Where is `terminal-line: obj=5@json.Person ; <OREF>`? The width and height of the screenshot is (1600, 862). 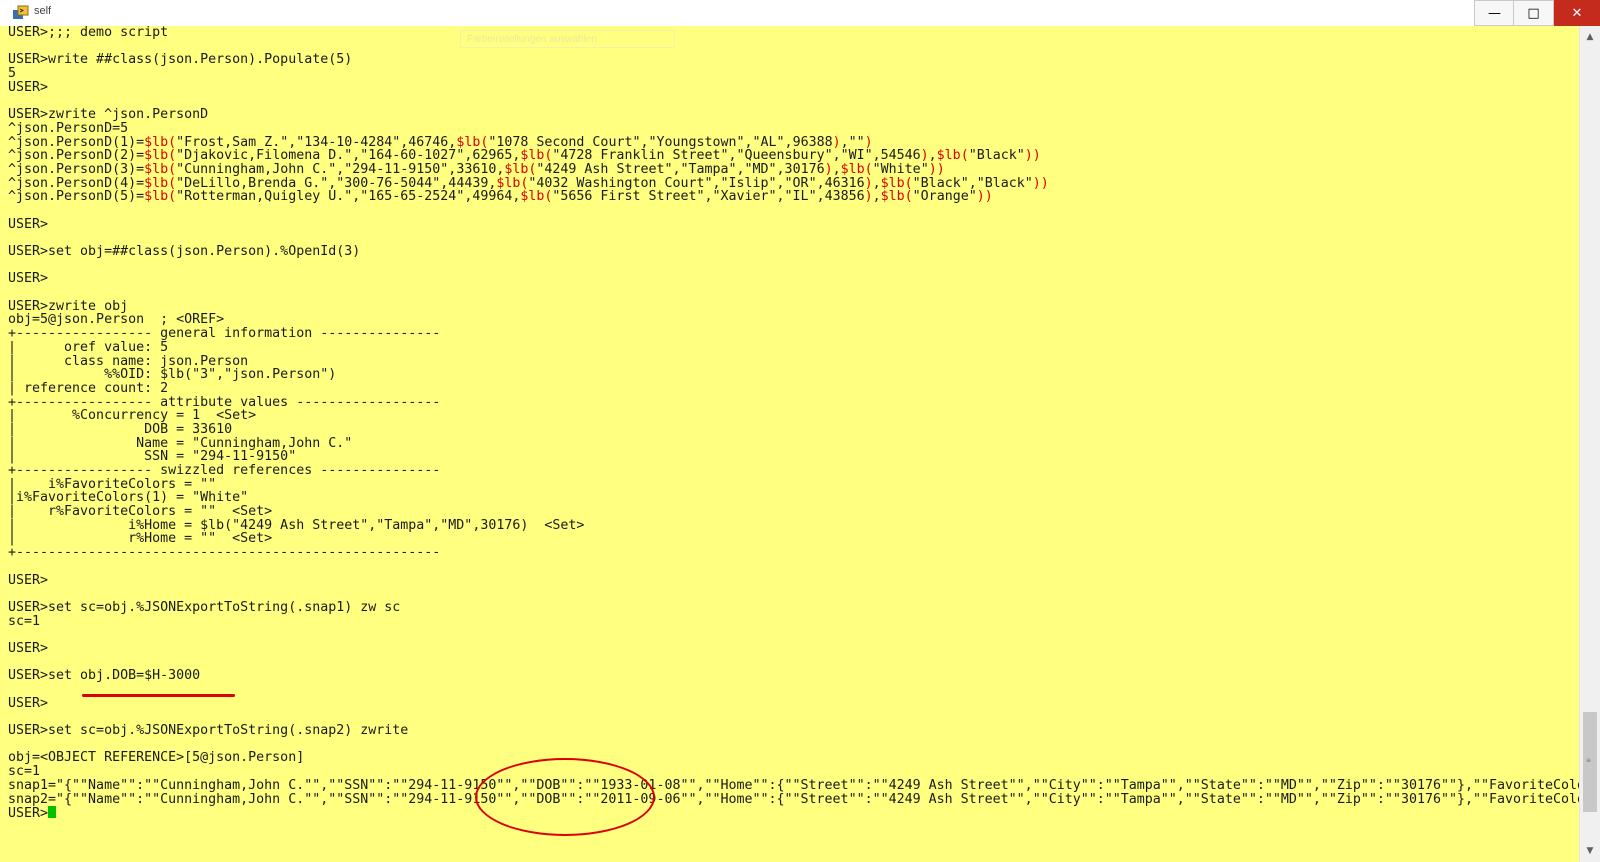 terminal-line: obj=5@json.Person ; <OREF> is located at coordinates (793, 320).